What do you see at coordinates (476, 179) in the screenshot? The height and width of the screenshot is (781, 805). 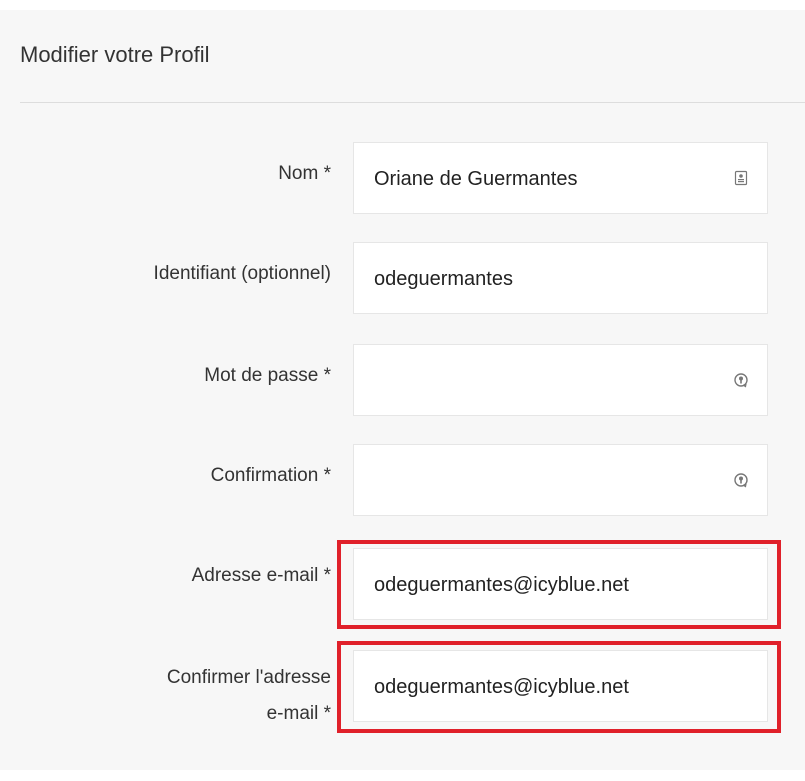 I see `name-input-value: Oriane de Guermantes` at bounding box center [476, 179].